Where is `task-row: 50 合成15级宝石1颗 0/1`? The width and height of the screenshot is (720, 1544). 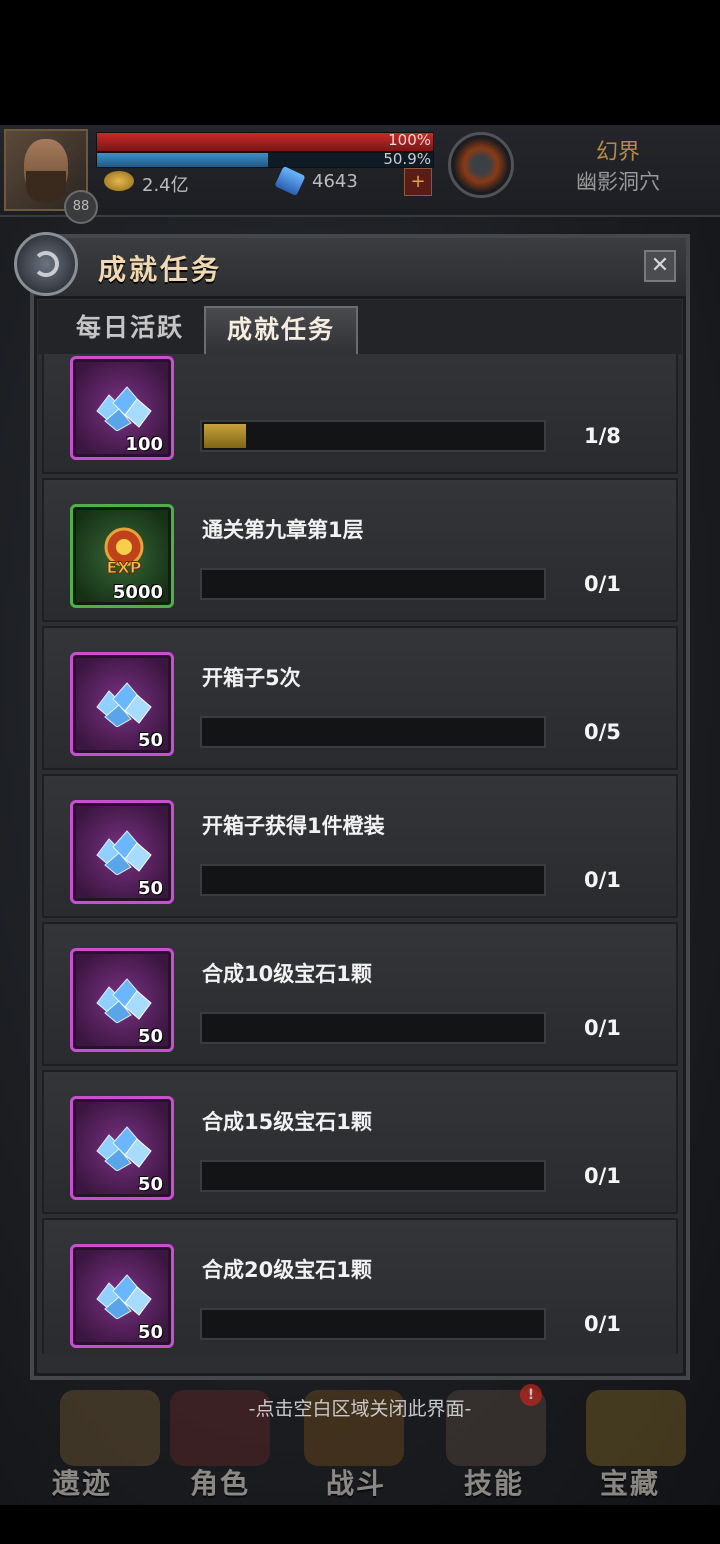 task-row: 50 合成15级宝石1颗 0/1 is located at coordinates (360, 1142).